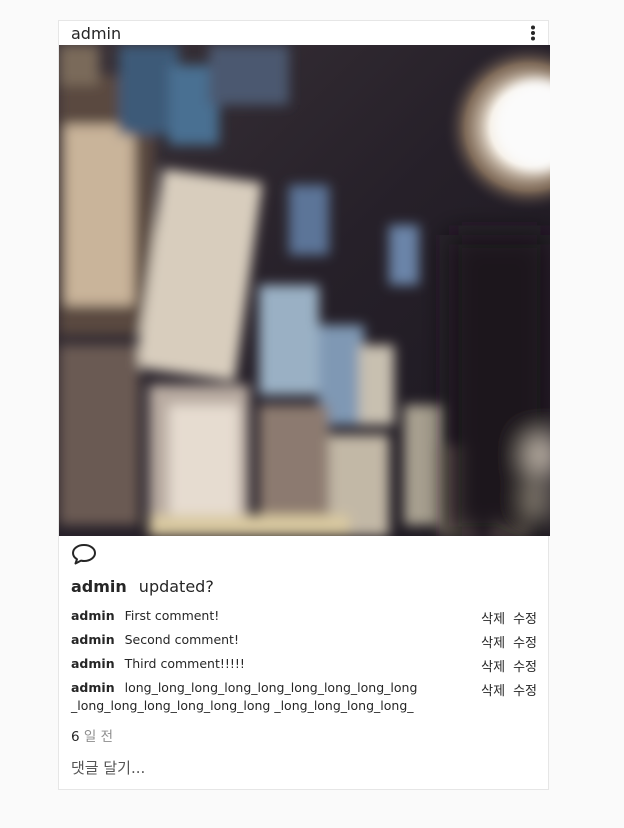  I want to click on post-caption: admin updated?, so click(142, 586).